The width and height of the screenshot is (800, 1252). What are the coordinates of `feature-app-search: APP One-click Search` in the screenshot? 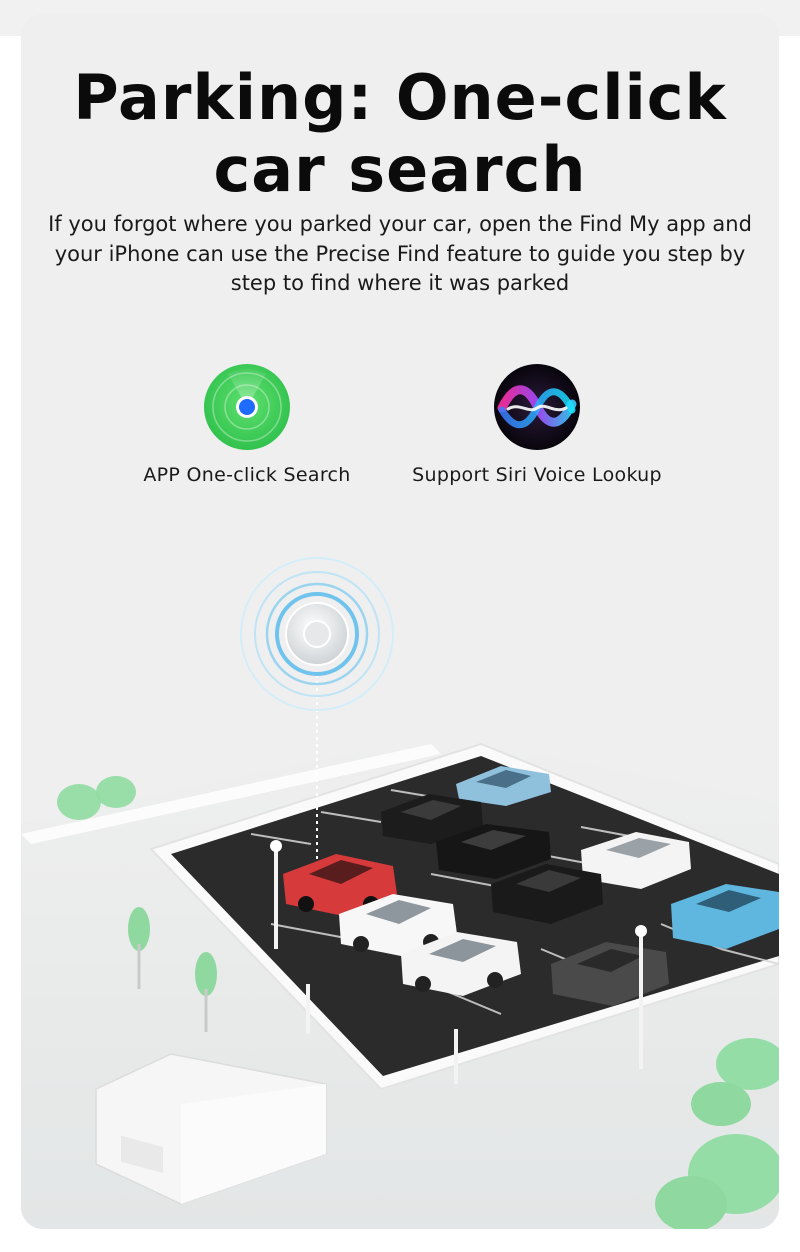 It's located at (247, 425).